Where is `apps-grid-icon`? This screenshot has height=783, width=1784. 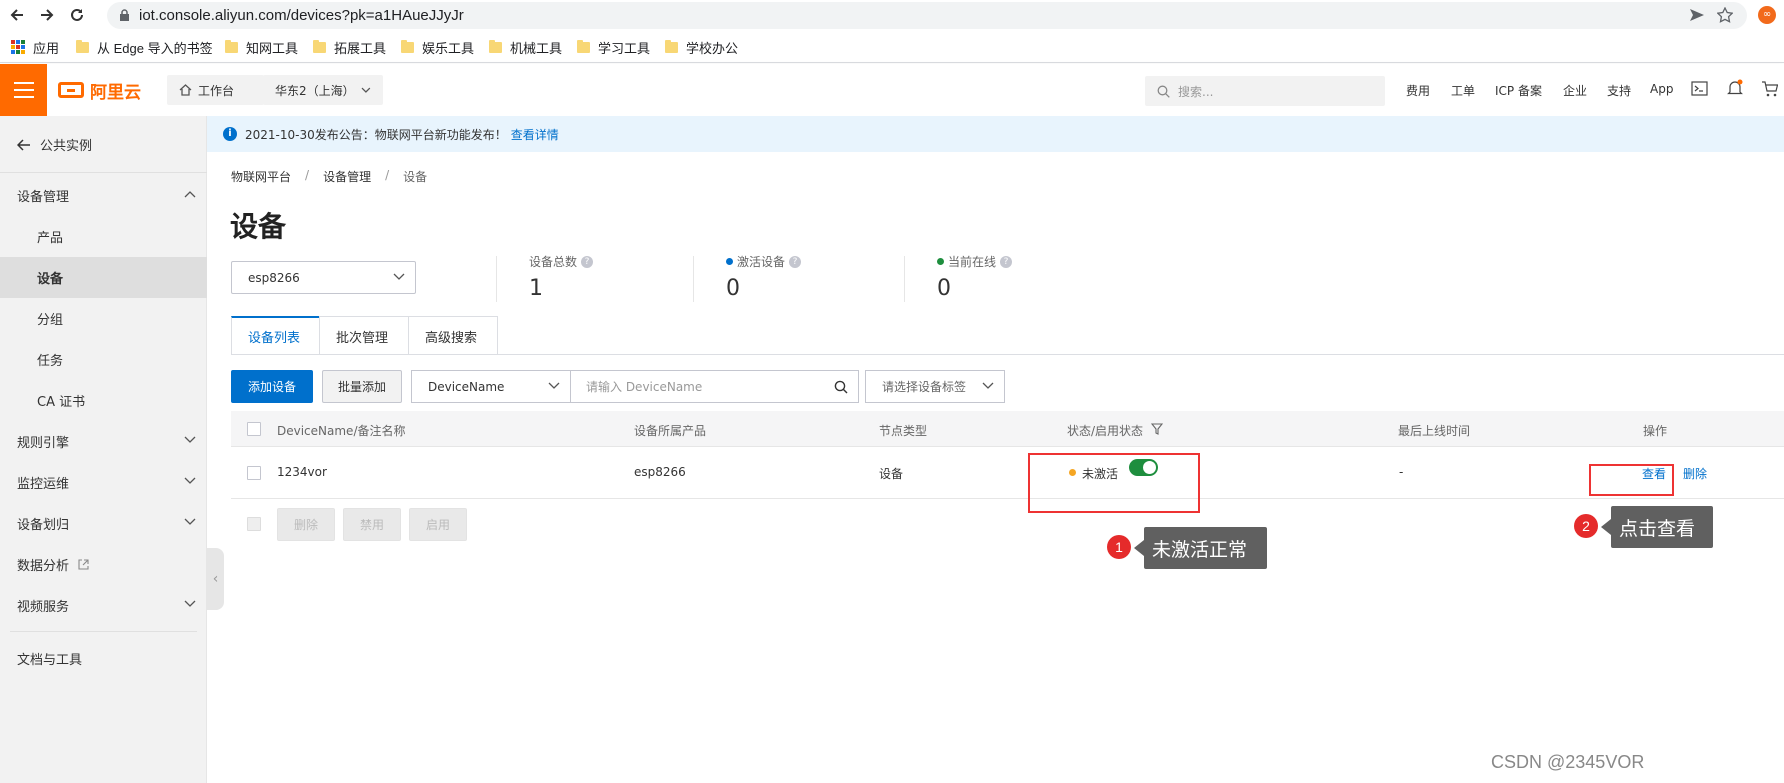 apps-grid-icon is located at coordinates (18, 47).